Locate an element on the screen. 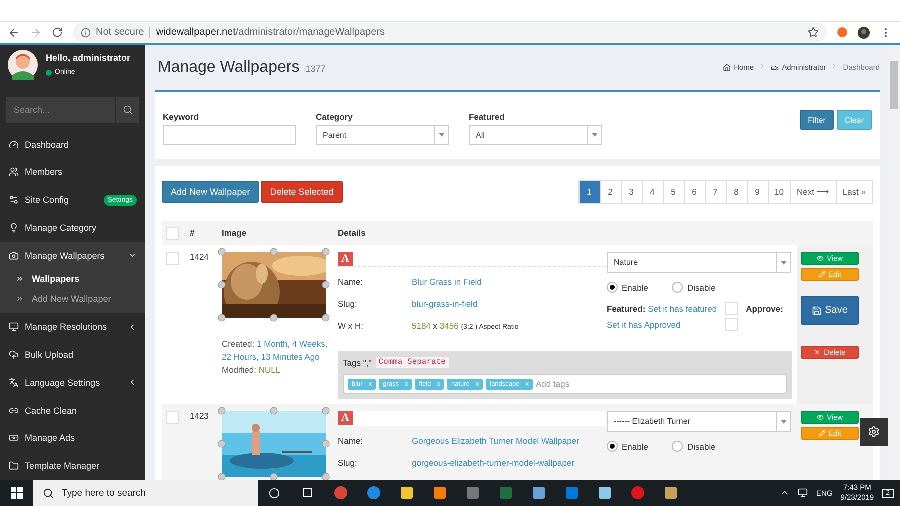  approve-link: Set it has Approved is located at coordinates (662, 325).